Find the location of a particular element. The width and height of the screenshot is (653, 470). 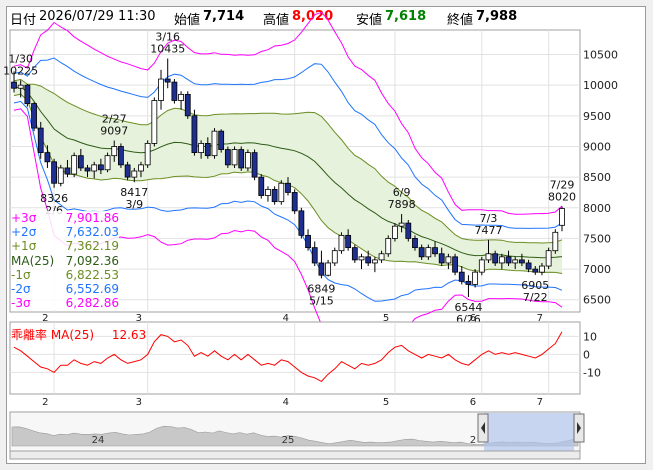

legend-label: -1σ is located at coordinates (21, 274).